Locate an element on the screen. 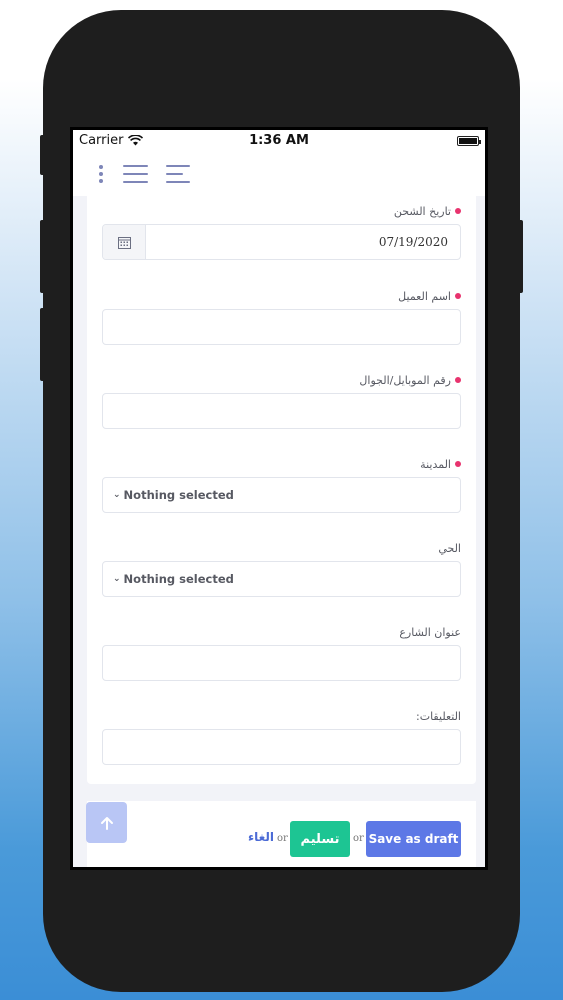 This screenshot has height=1000, width=563. battery-icon is located at coordinates (469, 141).